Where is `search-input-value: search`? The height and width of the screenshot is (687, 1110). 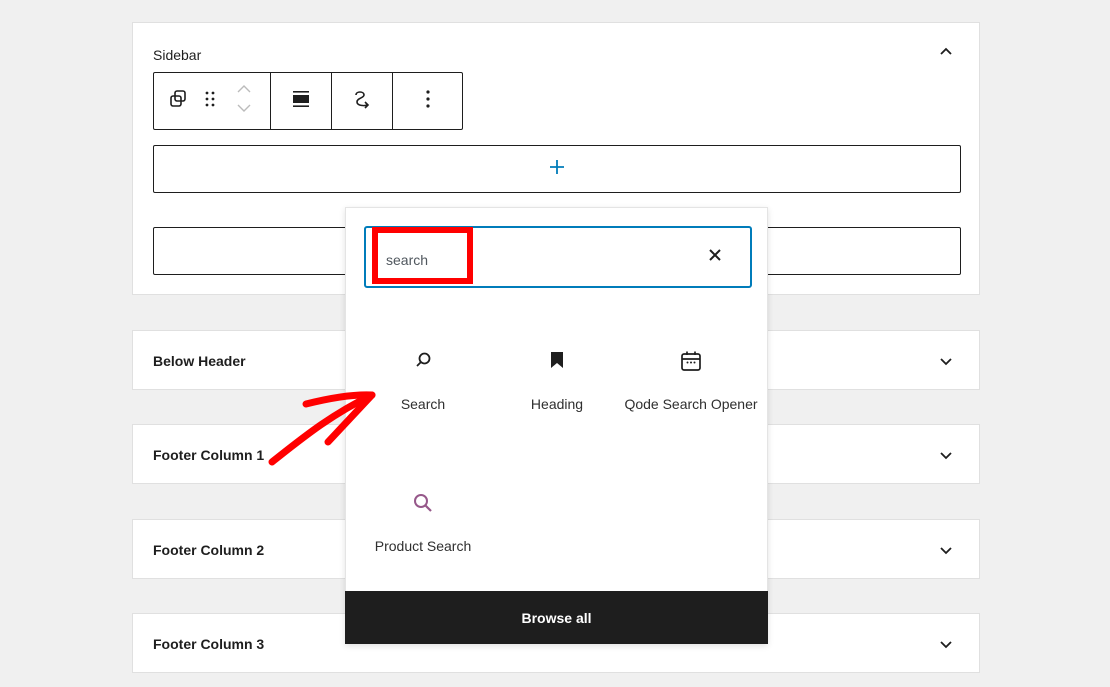
search-input-value: search is located at coordinates (407, 260).